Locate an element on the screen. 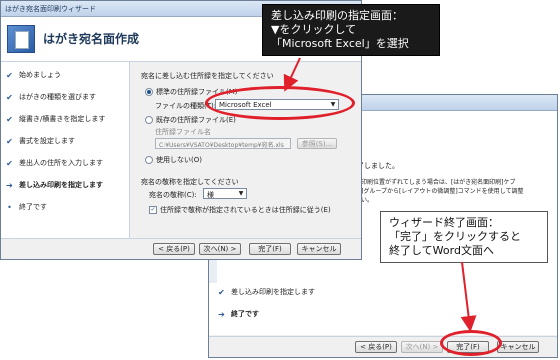 Image resolution: width=560 pixels, height=360 pixels. section-honorific-heading: 宛名の敬称を指定してください is located at coordinates (190, 182).